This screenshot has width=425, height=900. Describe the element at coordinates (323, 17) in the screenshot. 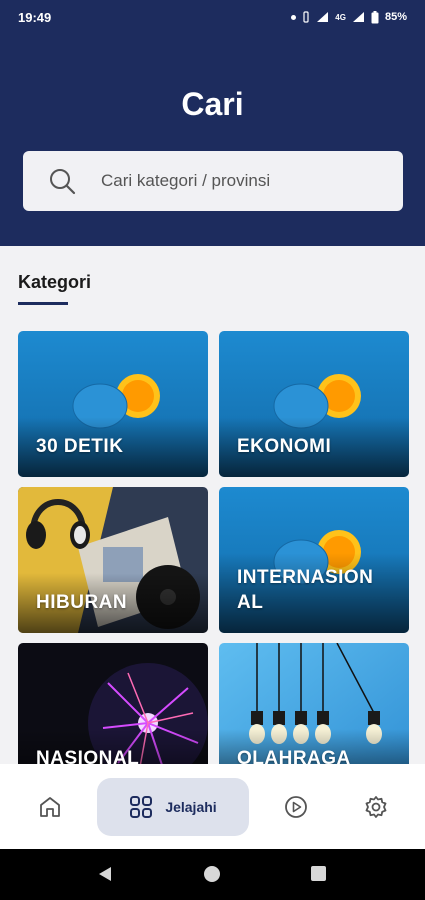

I see `signal-icon` at that location.